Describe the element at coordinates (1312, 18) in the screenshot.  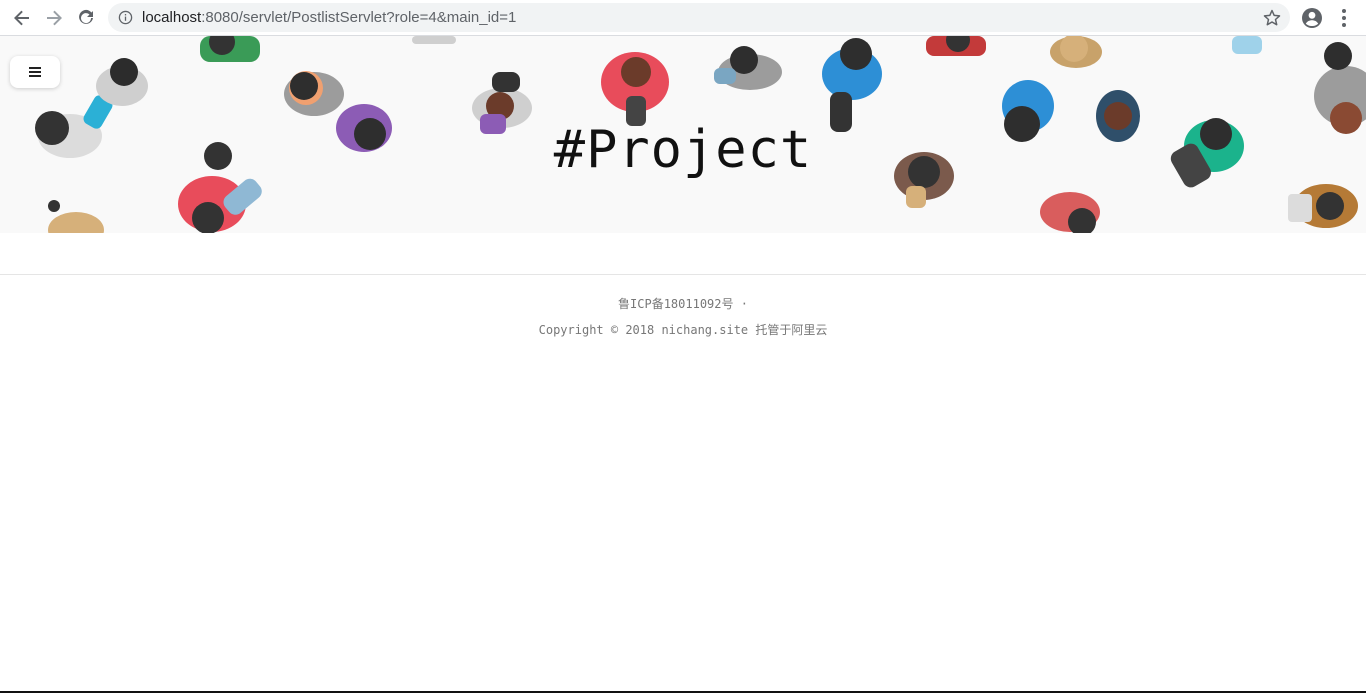
I see `account-circle-icon` at that location.